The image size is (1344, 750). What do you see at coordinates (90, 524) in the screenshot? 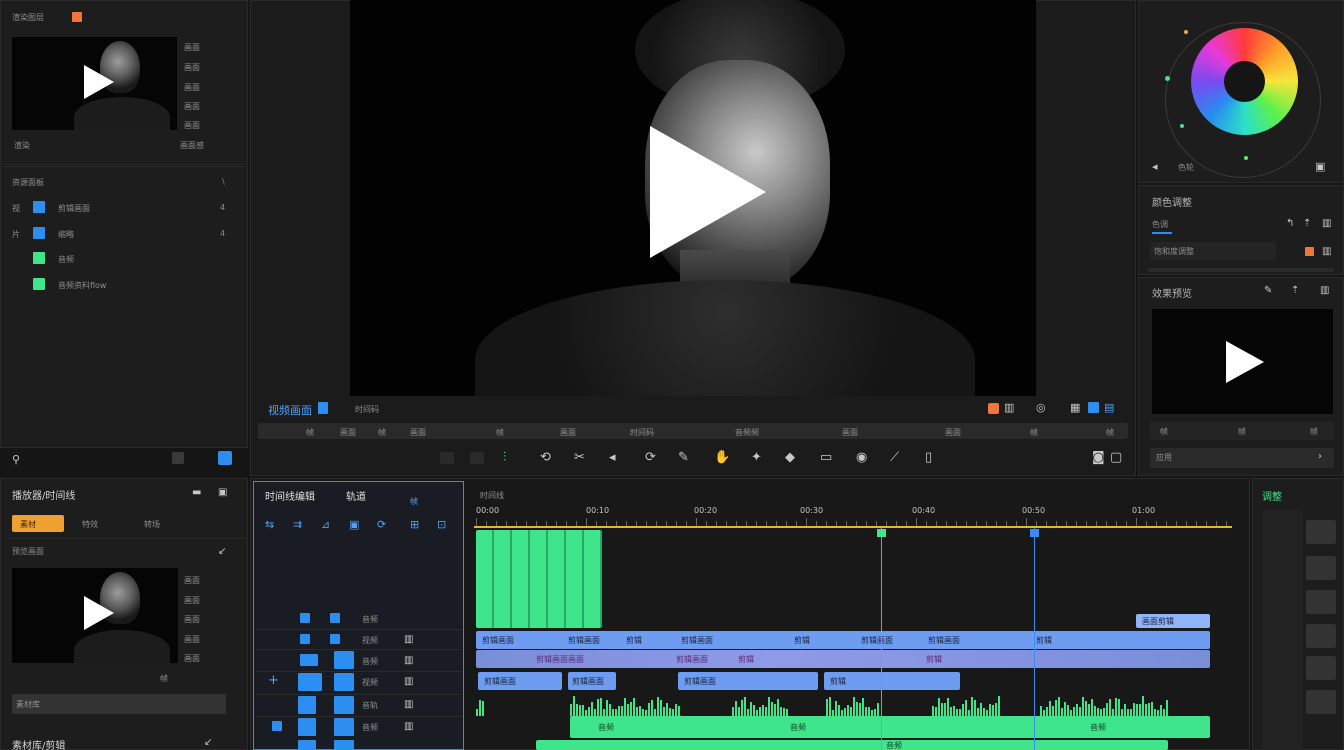
I see `tab-label: 特效` at bounding box center [90, 524].